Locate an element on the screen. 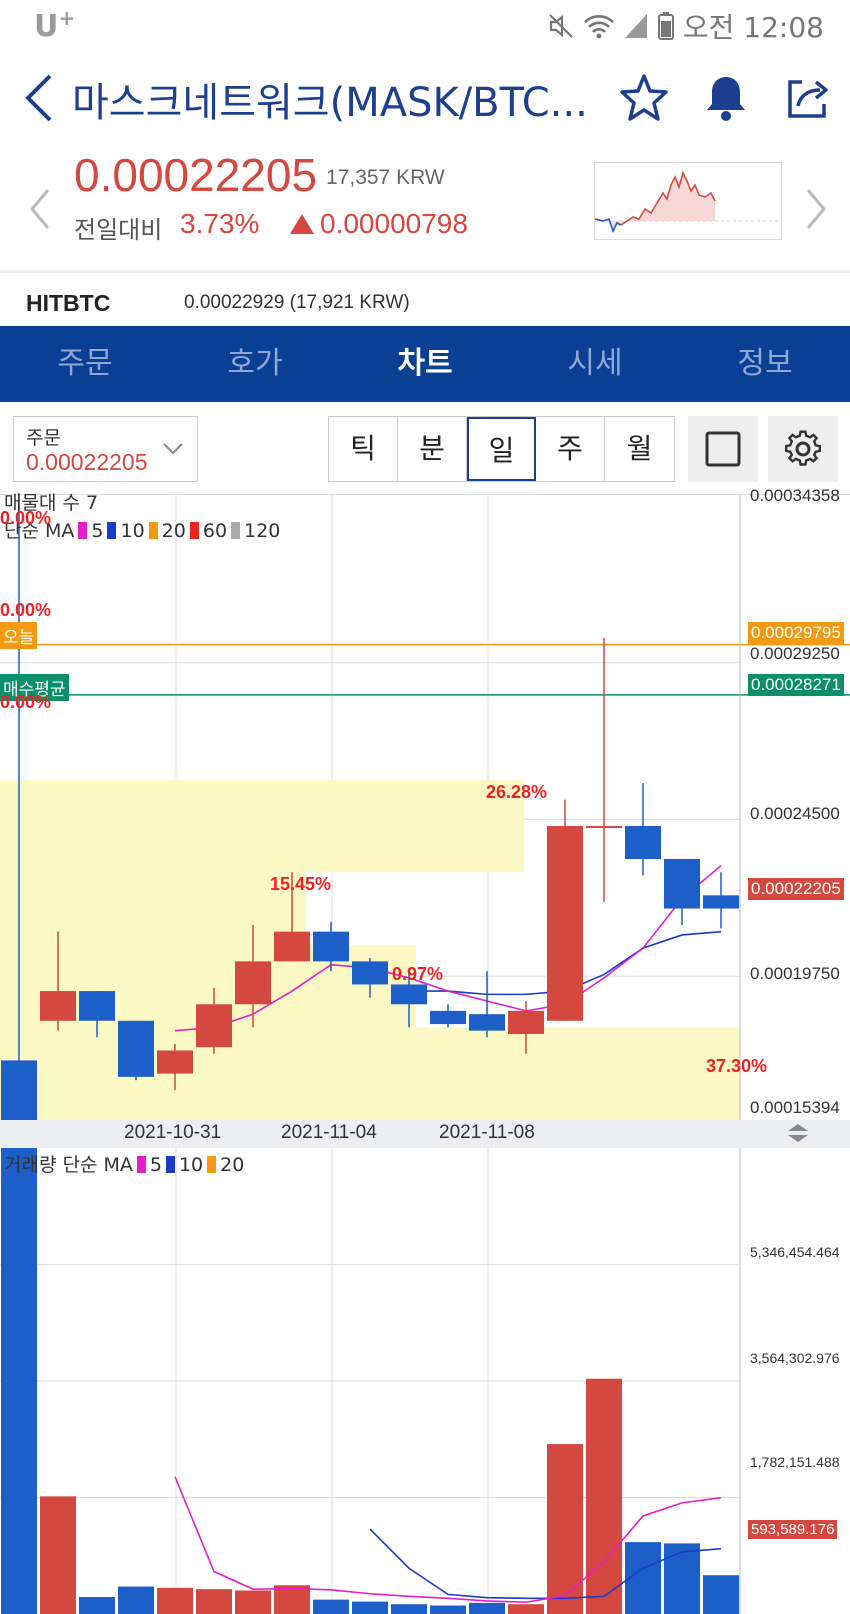 Image resolution: width=850 pixels, height=1614 pixels. x-axis-date-label: 2021-11-04 is located at coordinates (329, 1132).